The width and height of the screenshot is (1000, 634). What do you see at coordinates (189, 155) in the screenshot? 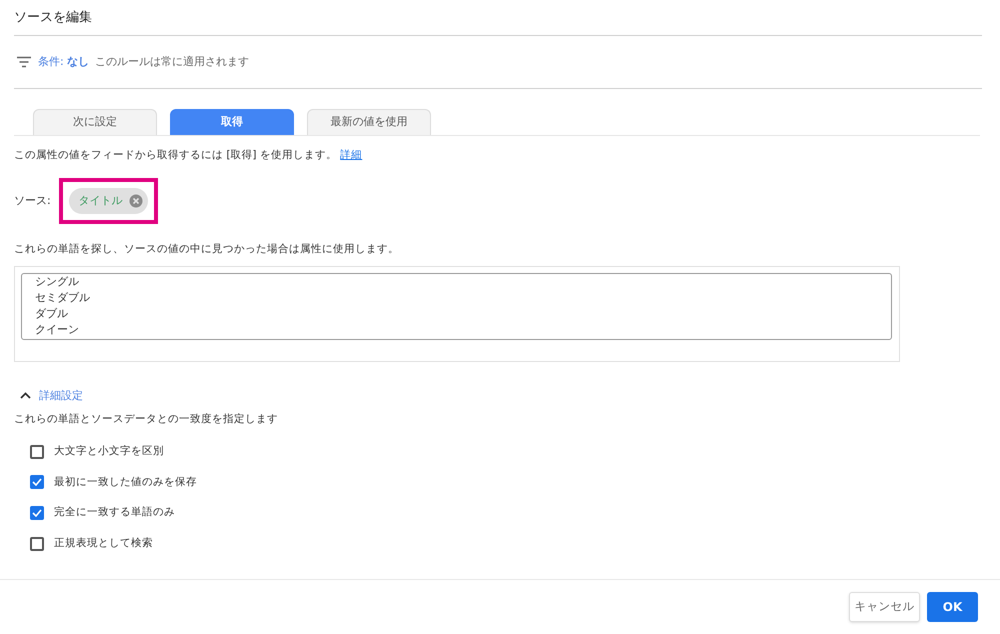
I see `description-text: この属性の値をフィードから取得するには [取得] を使用します。 詳細` at bounding box center [189, 155].